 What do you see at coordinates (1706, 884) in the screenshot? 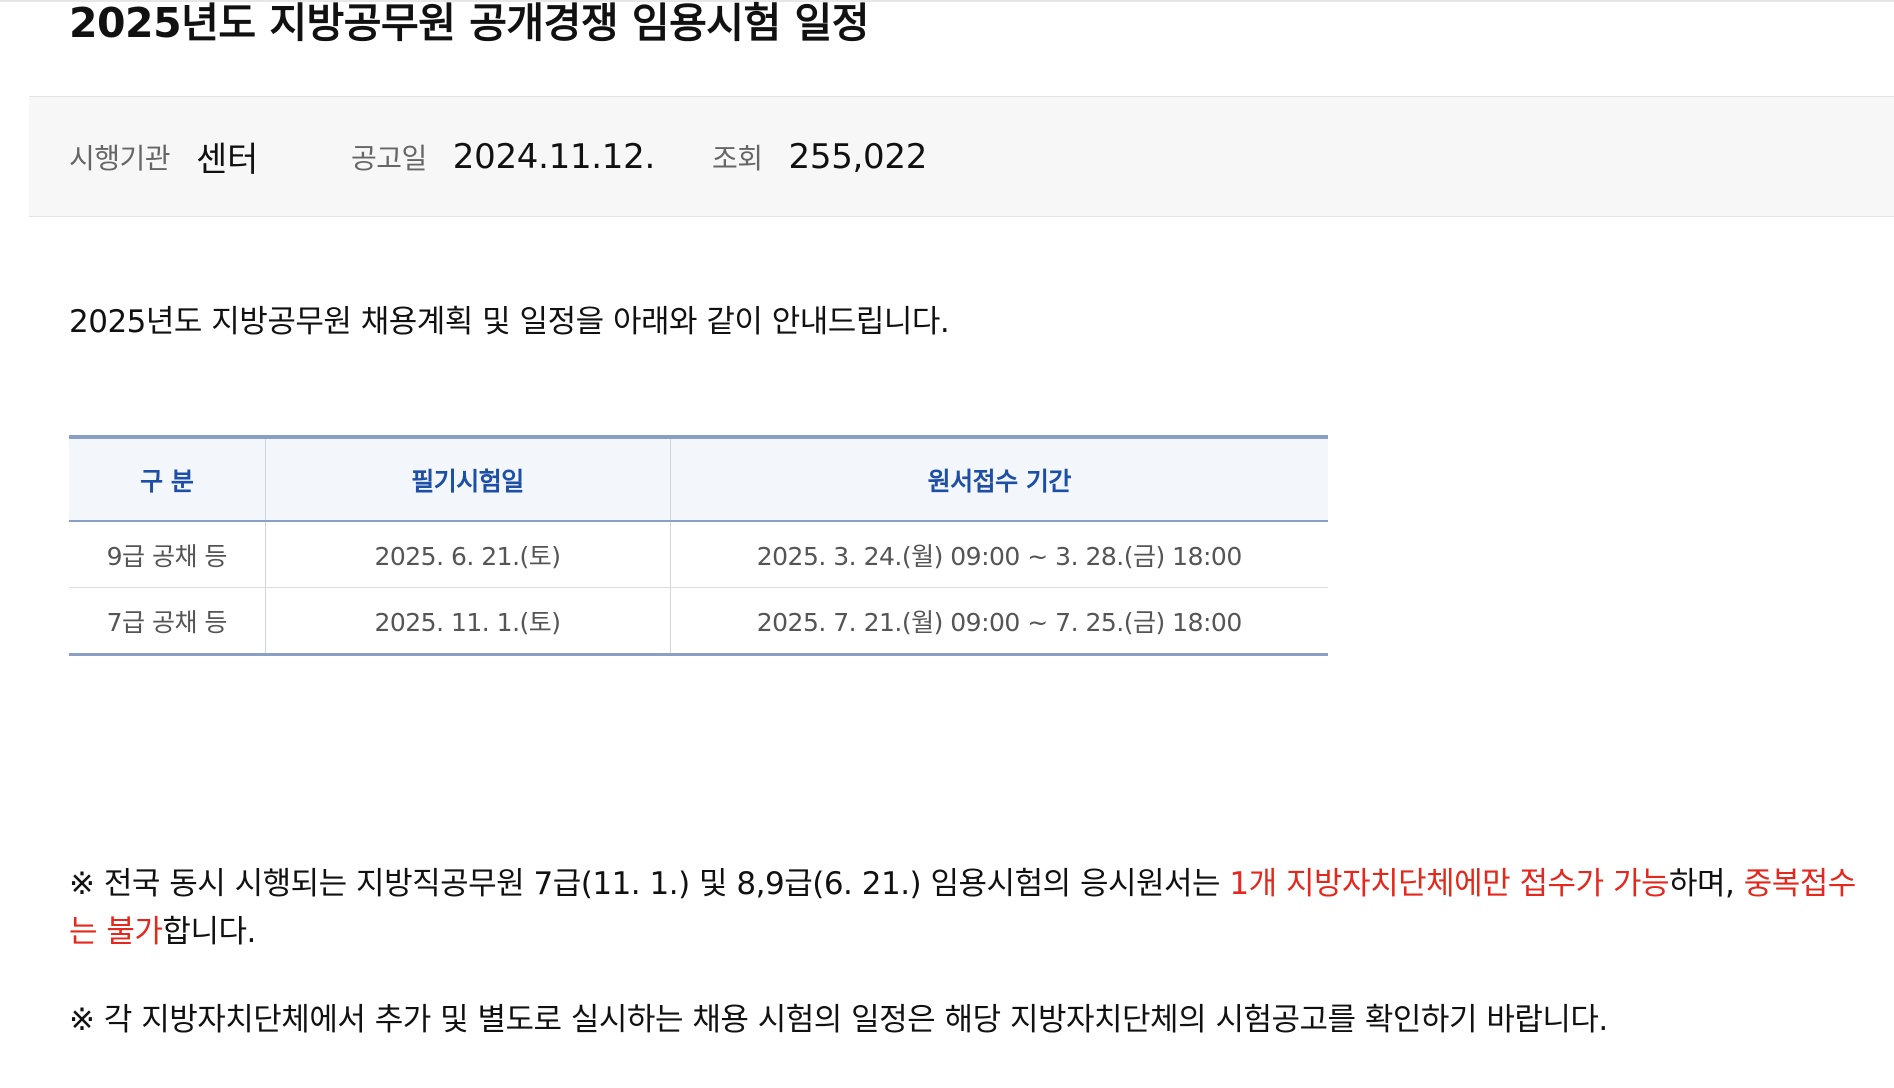
I see `note1-text-b: 하며,` at bounding box center [1706, 884].